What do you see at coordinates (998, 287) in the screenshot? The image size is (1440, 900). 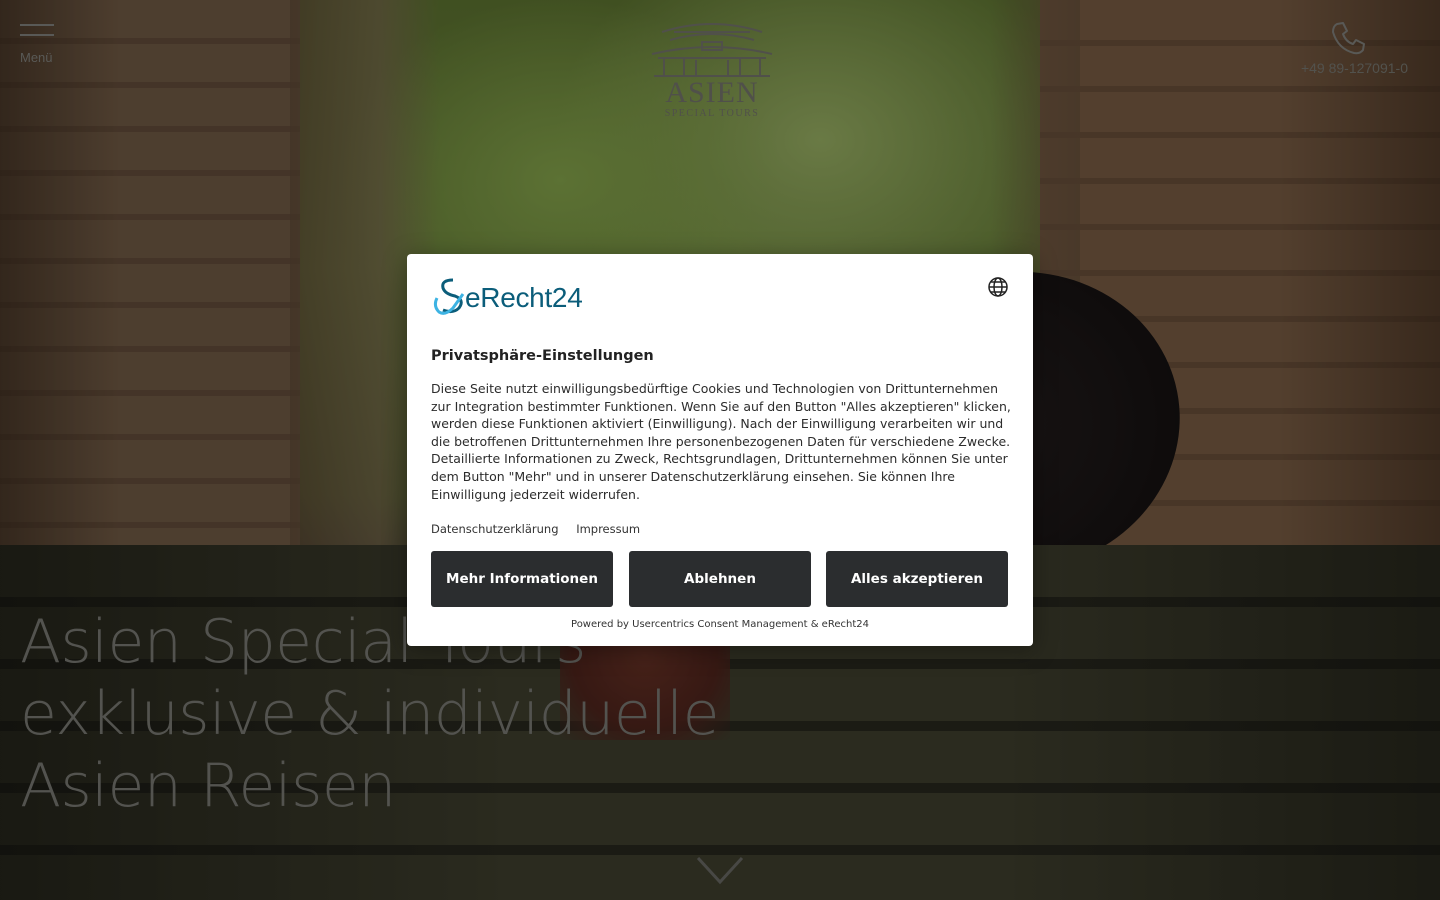 I see `globe-icon` at bounding box center [998, 287].